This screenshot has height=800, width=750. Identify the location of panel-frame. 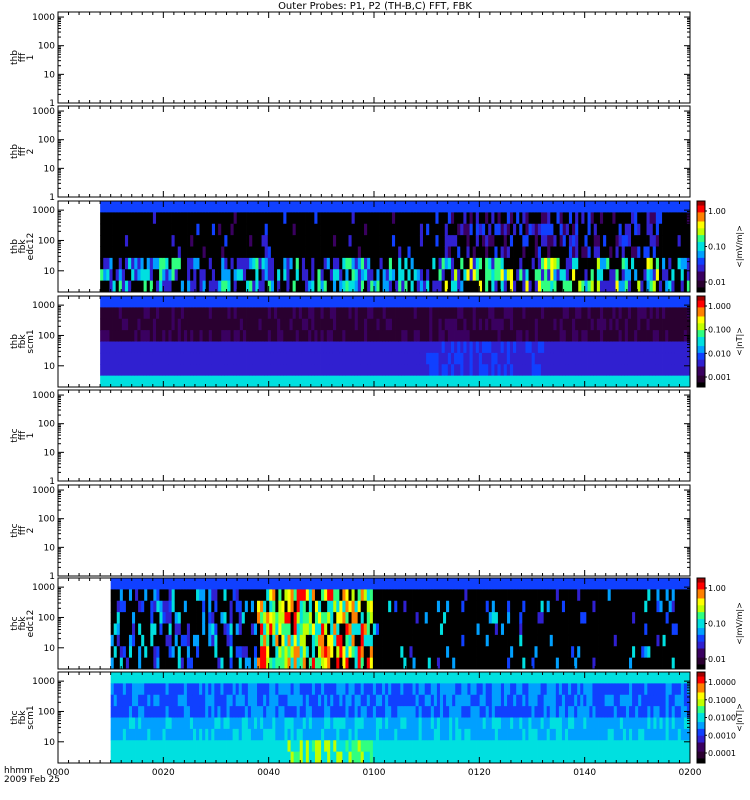
(374, 530).